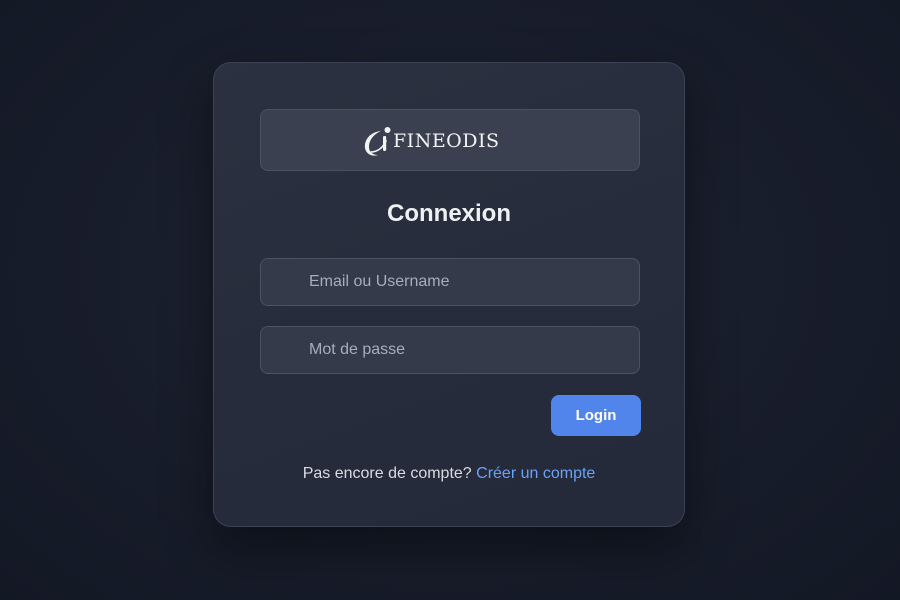 This screenshot has height=600, width=900. What do you see at coordinates (377, 141) in the screenshot?
I see `fineodis-swoosh-logo-icon` at bounding box center [377, 141].